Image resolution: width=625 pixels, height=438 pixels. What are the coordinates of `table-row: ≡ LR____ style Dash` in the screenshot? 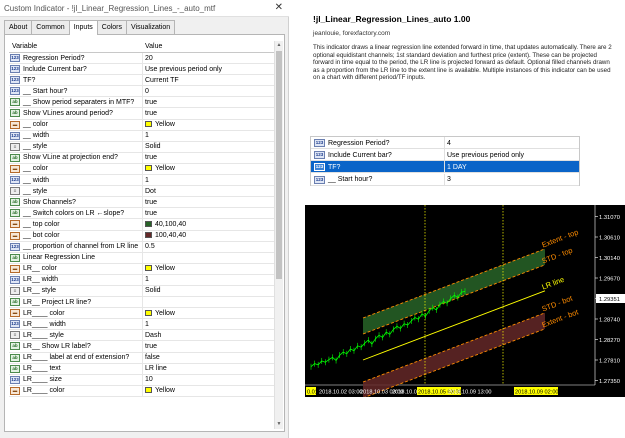 It's located at (141, 336).